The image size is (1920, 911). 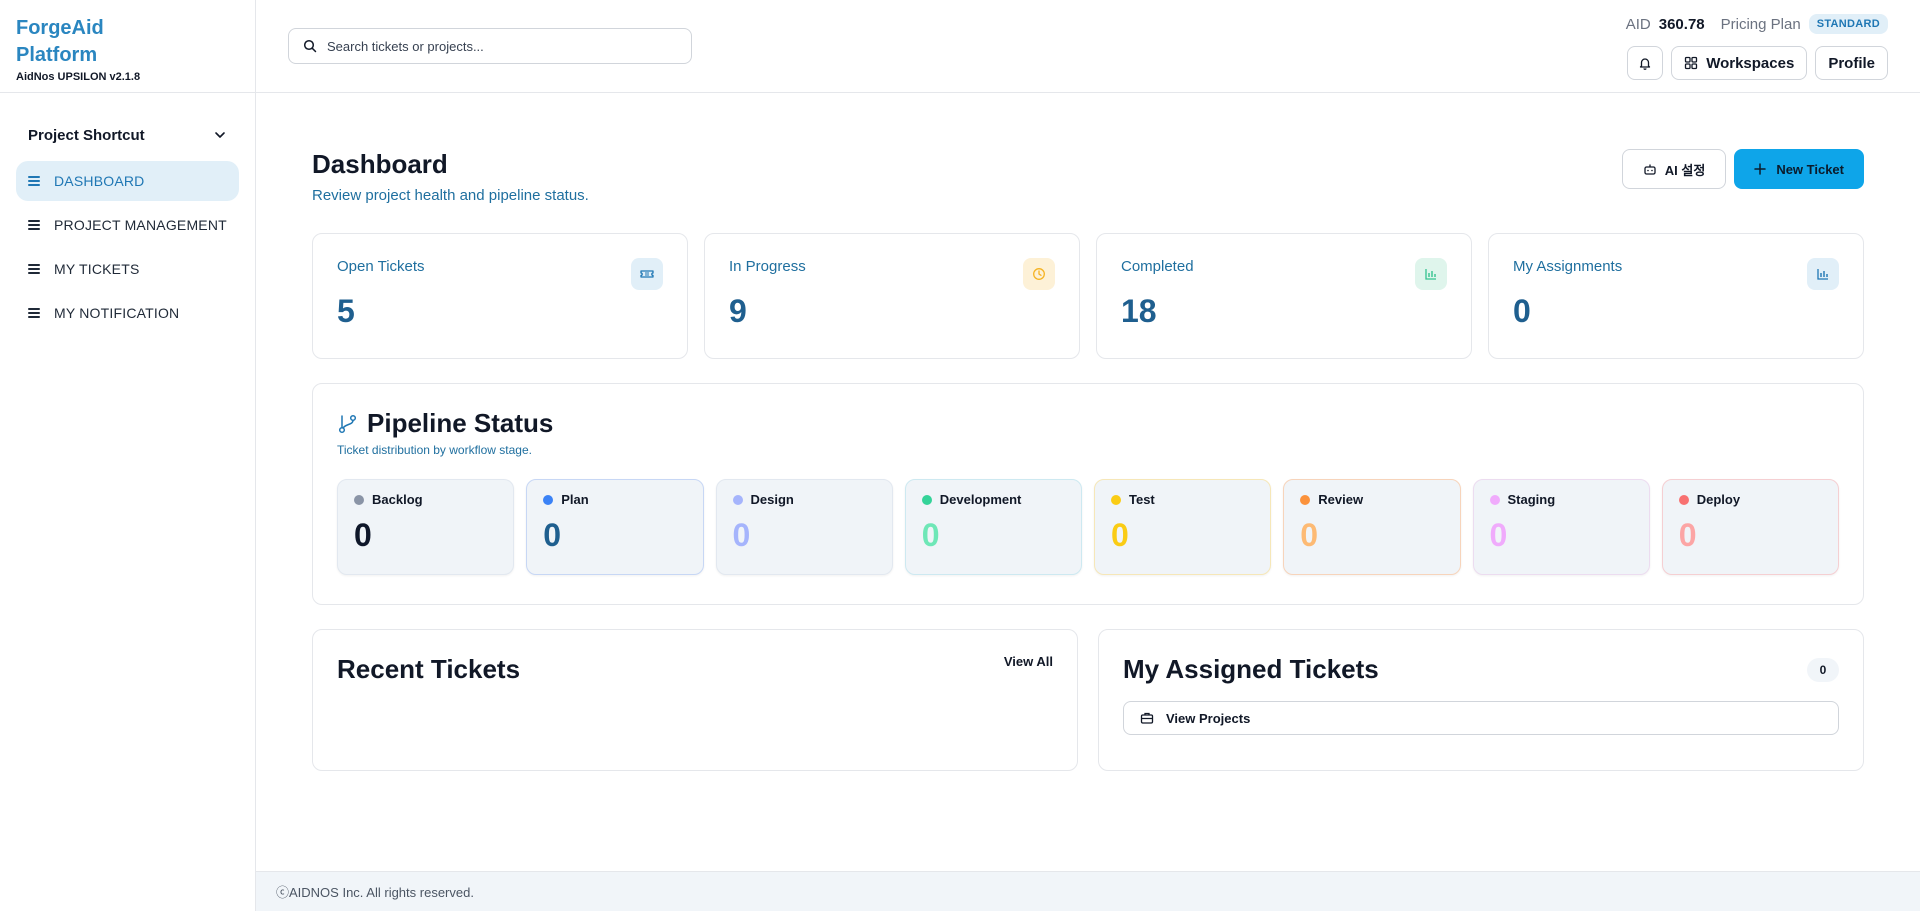 I want to click on assigned-count-badge: 0, so click(x=1823, y=670).